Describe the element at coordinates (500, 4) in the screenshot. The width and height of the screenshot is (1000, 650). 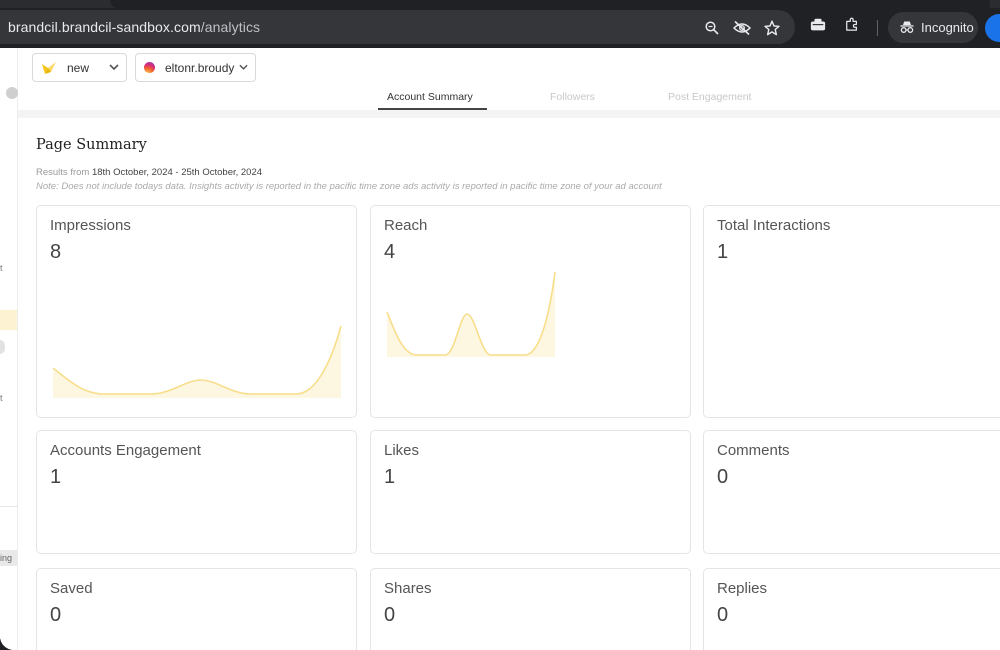
I see `tab-strip` at that location.